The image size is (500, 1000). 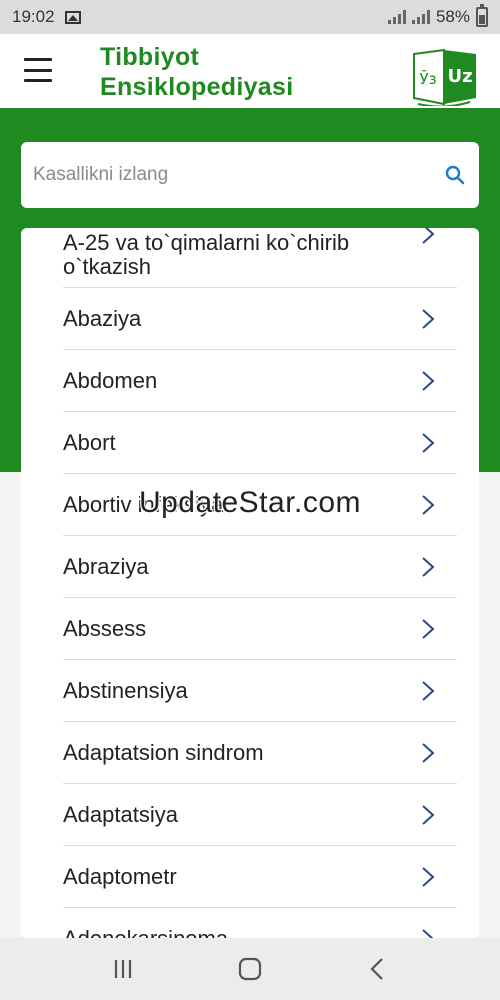 What do you see at coordinates (72, 17) in the screenshot?
I see `image-notification-icon` at bounding box center [72, 17].